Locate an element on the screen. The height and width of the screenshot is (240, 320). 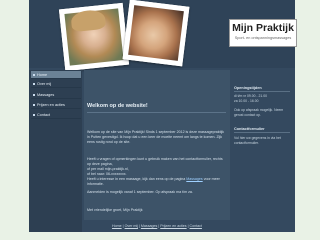
right-sidebar is located at coordinates (263, 145).